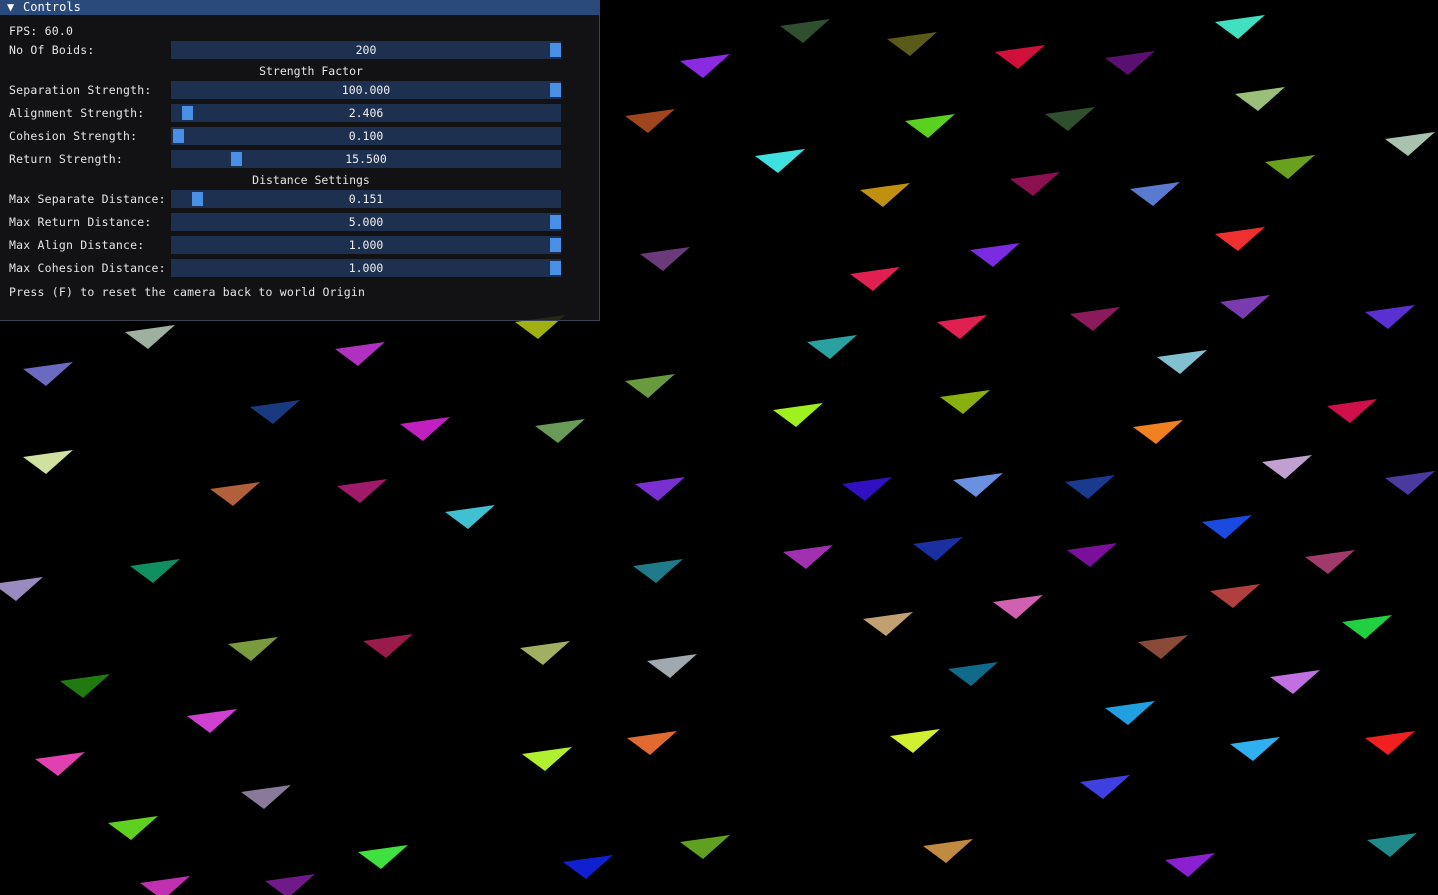 The image size is (1438, 895). I want to click on max-return-distance-value: 5.000, so click(366, 222).